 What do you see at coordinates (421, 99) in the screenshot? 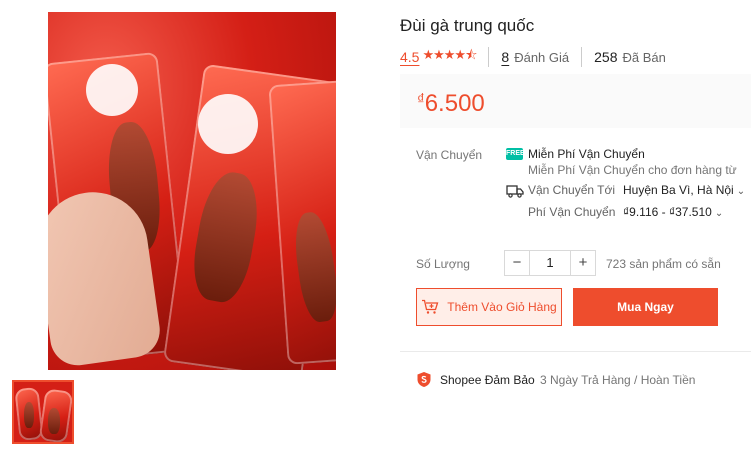
I see `currency-symbol: ₫` at bounding box center [421, 99].